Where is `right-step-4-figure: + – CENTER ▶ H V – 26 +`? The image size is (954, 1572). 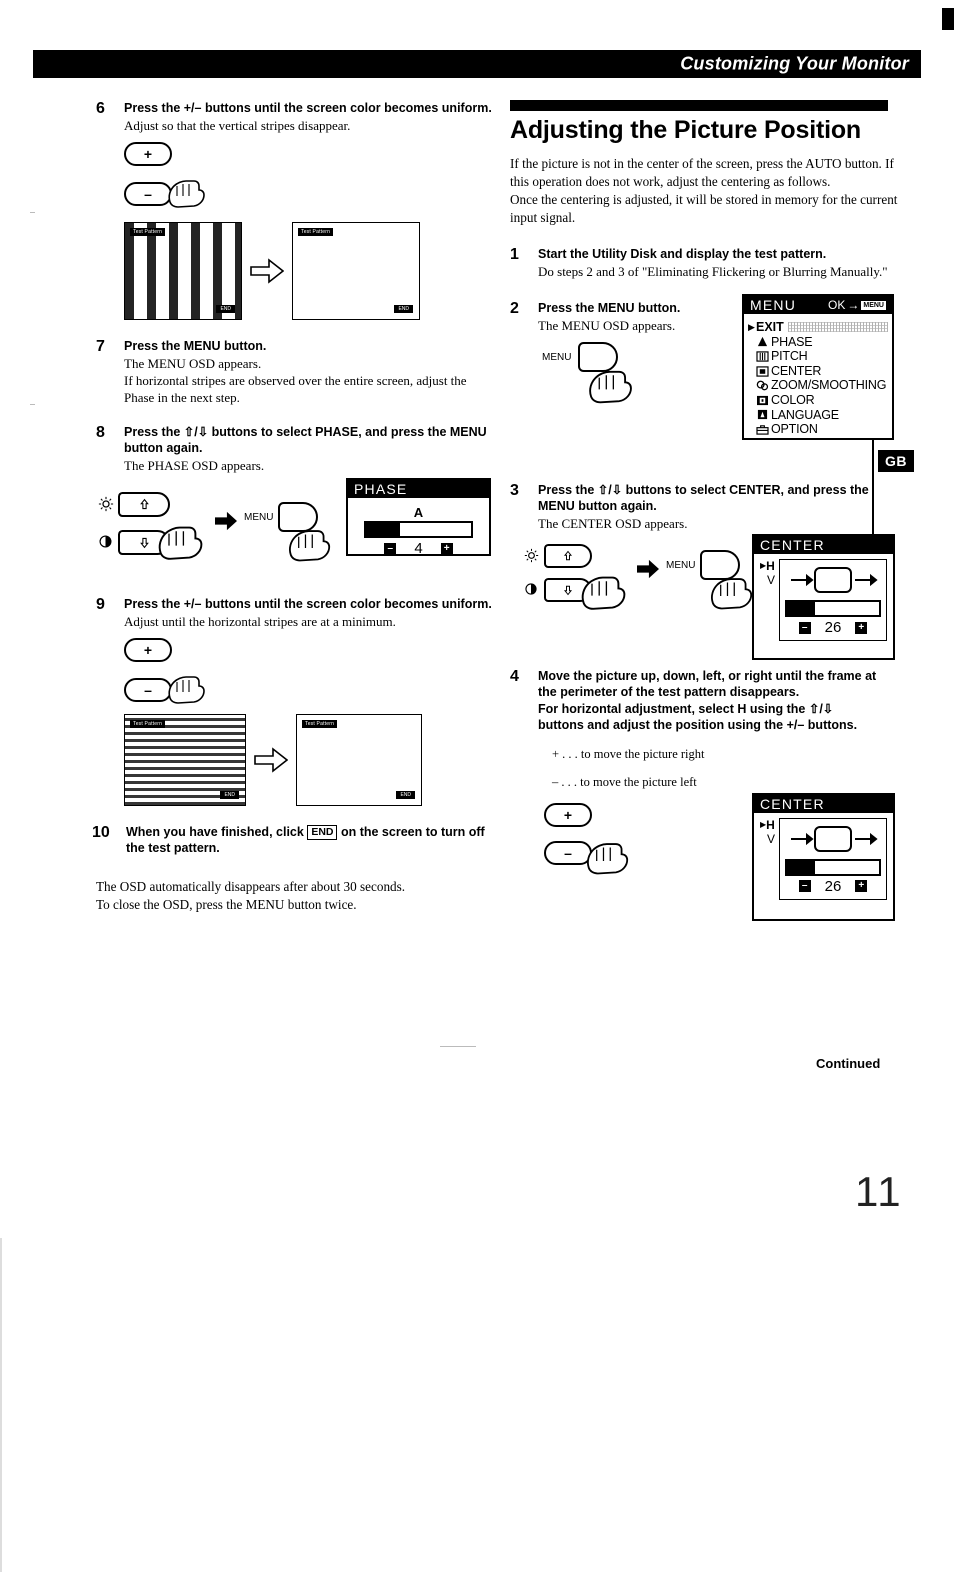 right-step-4-figure: + – CENTER ▶ H V – 26 + is located at coordinates (705, 862).